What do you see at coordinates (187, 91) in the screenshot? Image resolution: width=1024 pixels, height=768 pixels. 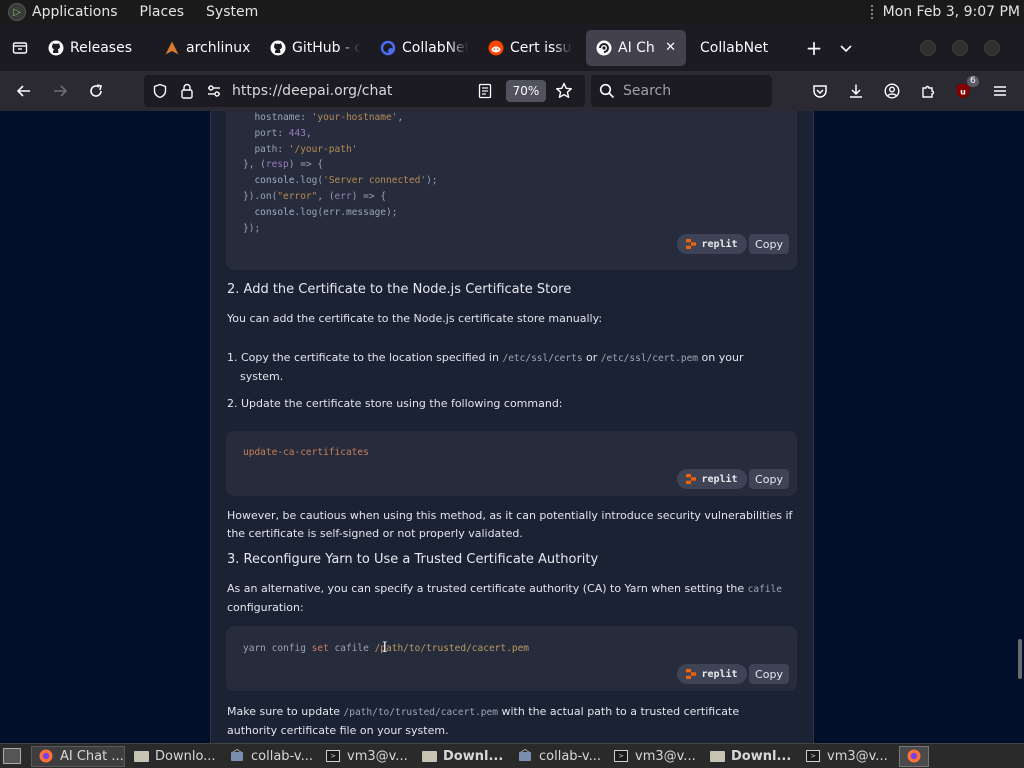 I see `lock-icon` at bounding box center [187, 91].